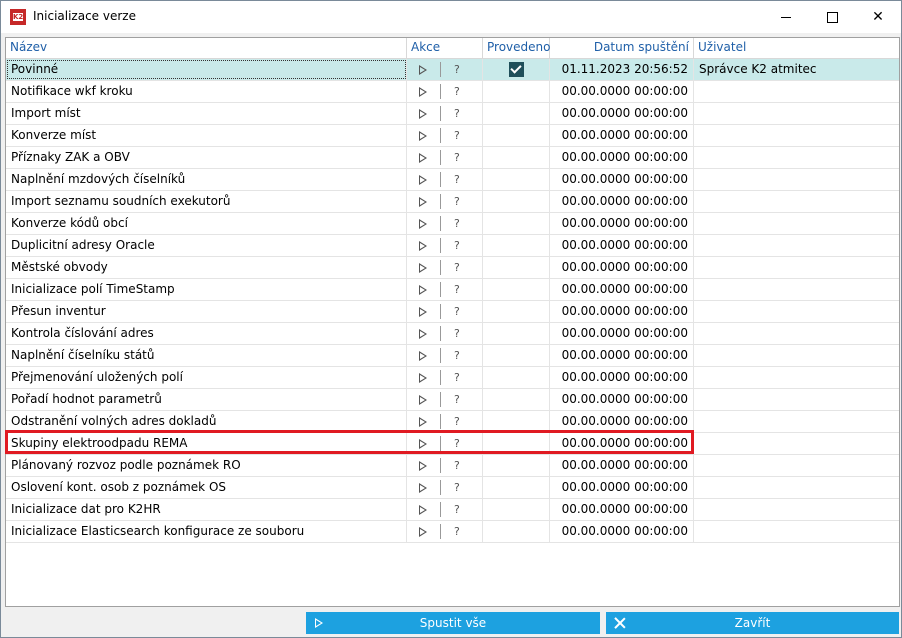 The height and width of the screenshot is (638, 902). What do you see at coordinates (451, 17) in the screenshot?
I see `title-bar: Inicializace verze ✕` at bounding box center [451, 17].